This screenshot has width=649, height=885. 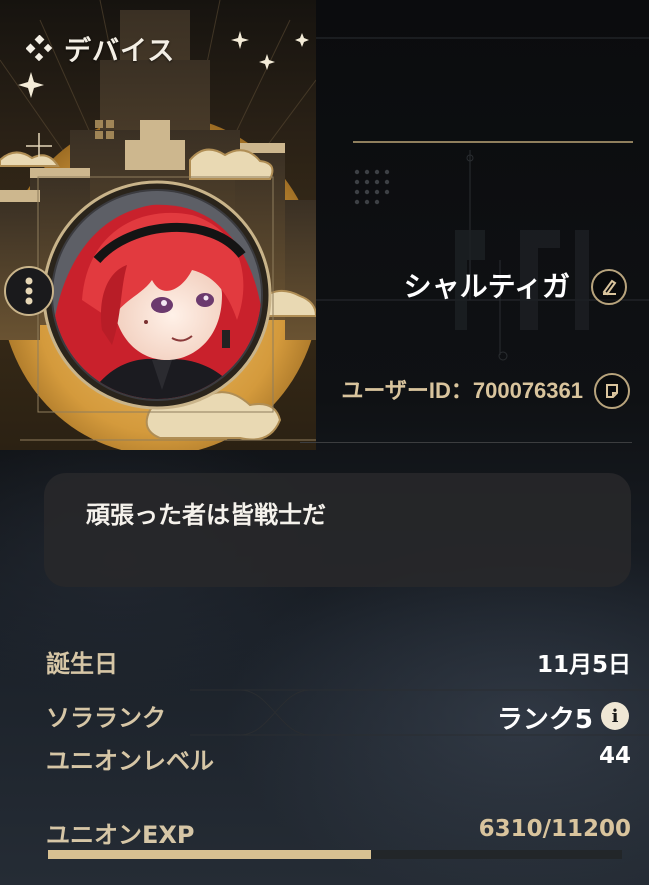 What do you see at coordinates (106, 718) in the screenshot?
I see `rank-label: ソラランク` at bounding box center [106, 718].